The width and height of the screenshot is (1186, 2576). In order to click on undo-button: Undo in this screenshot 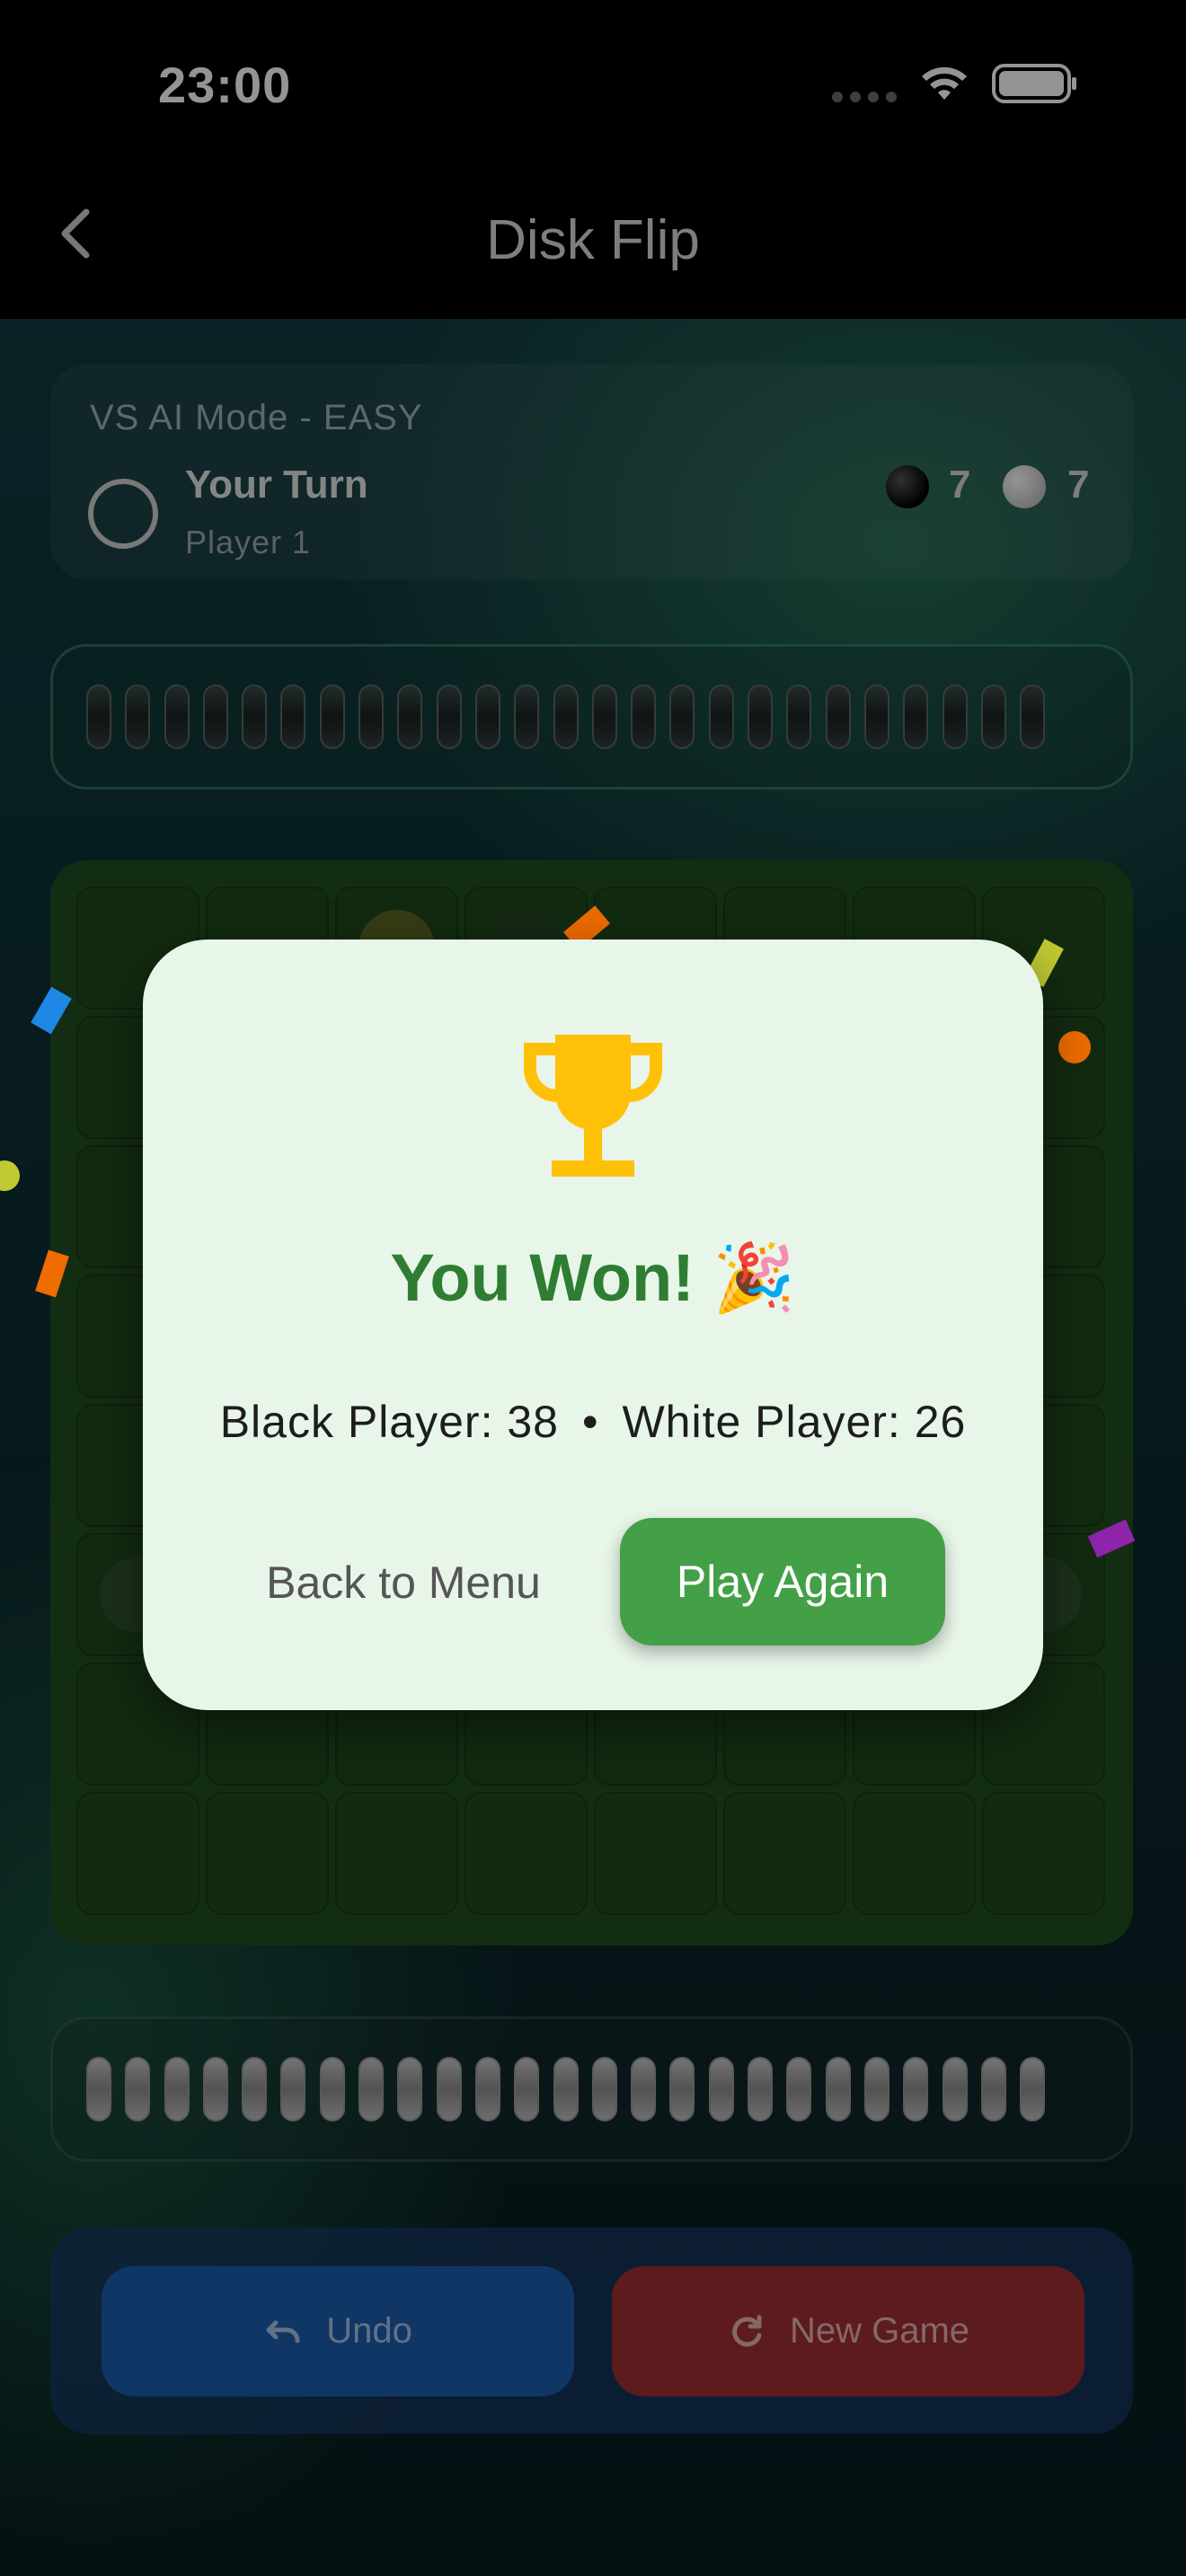, I will do `click(338, 2331)`.